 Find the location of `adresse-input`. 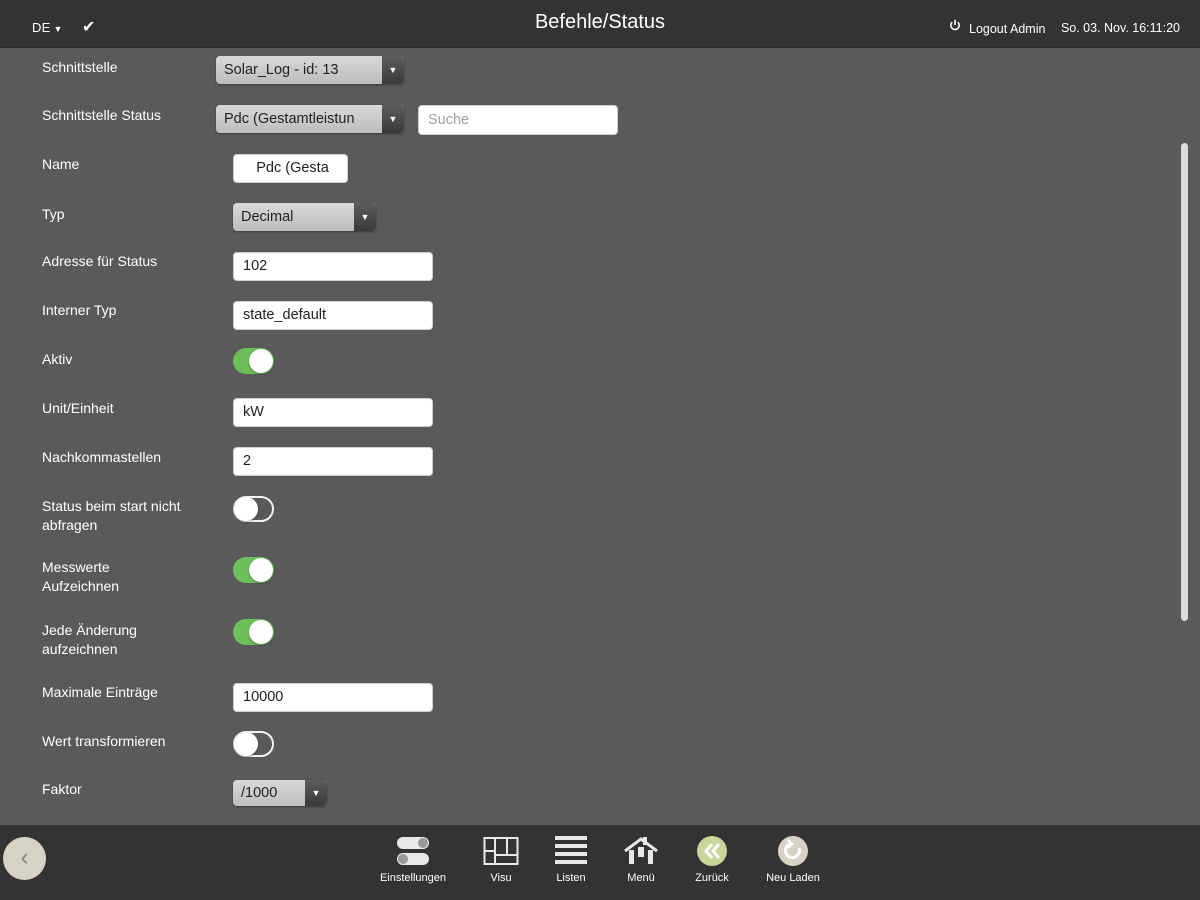

adresse-input is located at coordinates (333, 266).